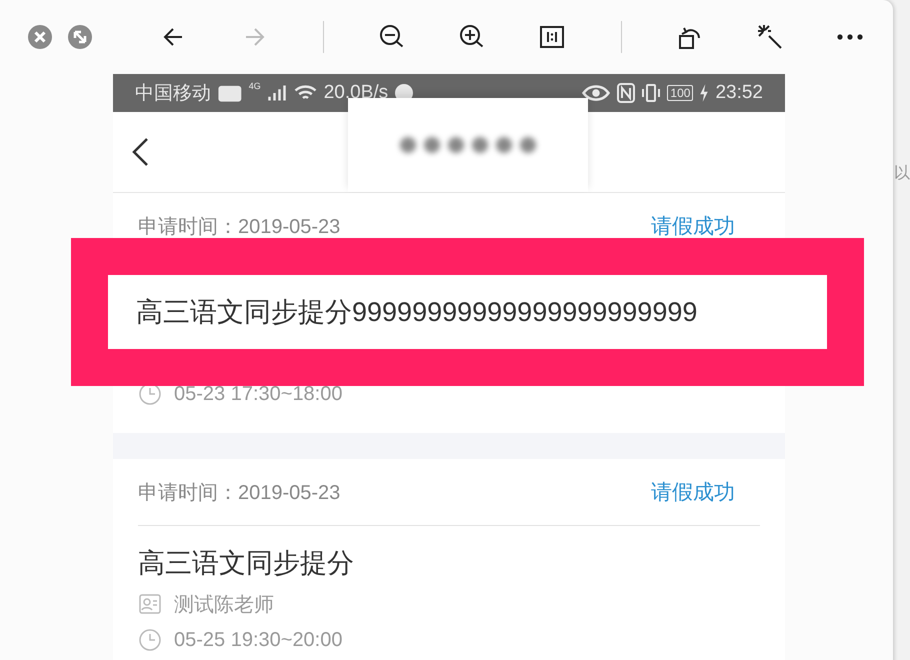  Describe the element at coordinates (704, 93) in the screenshot. I see `charging-icon` at that location.